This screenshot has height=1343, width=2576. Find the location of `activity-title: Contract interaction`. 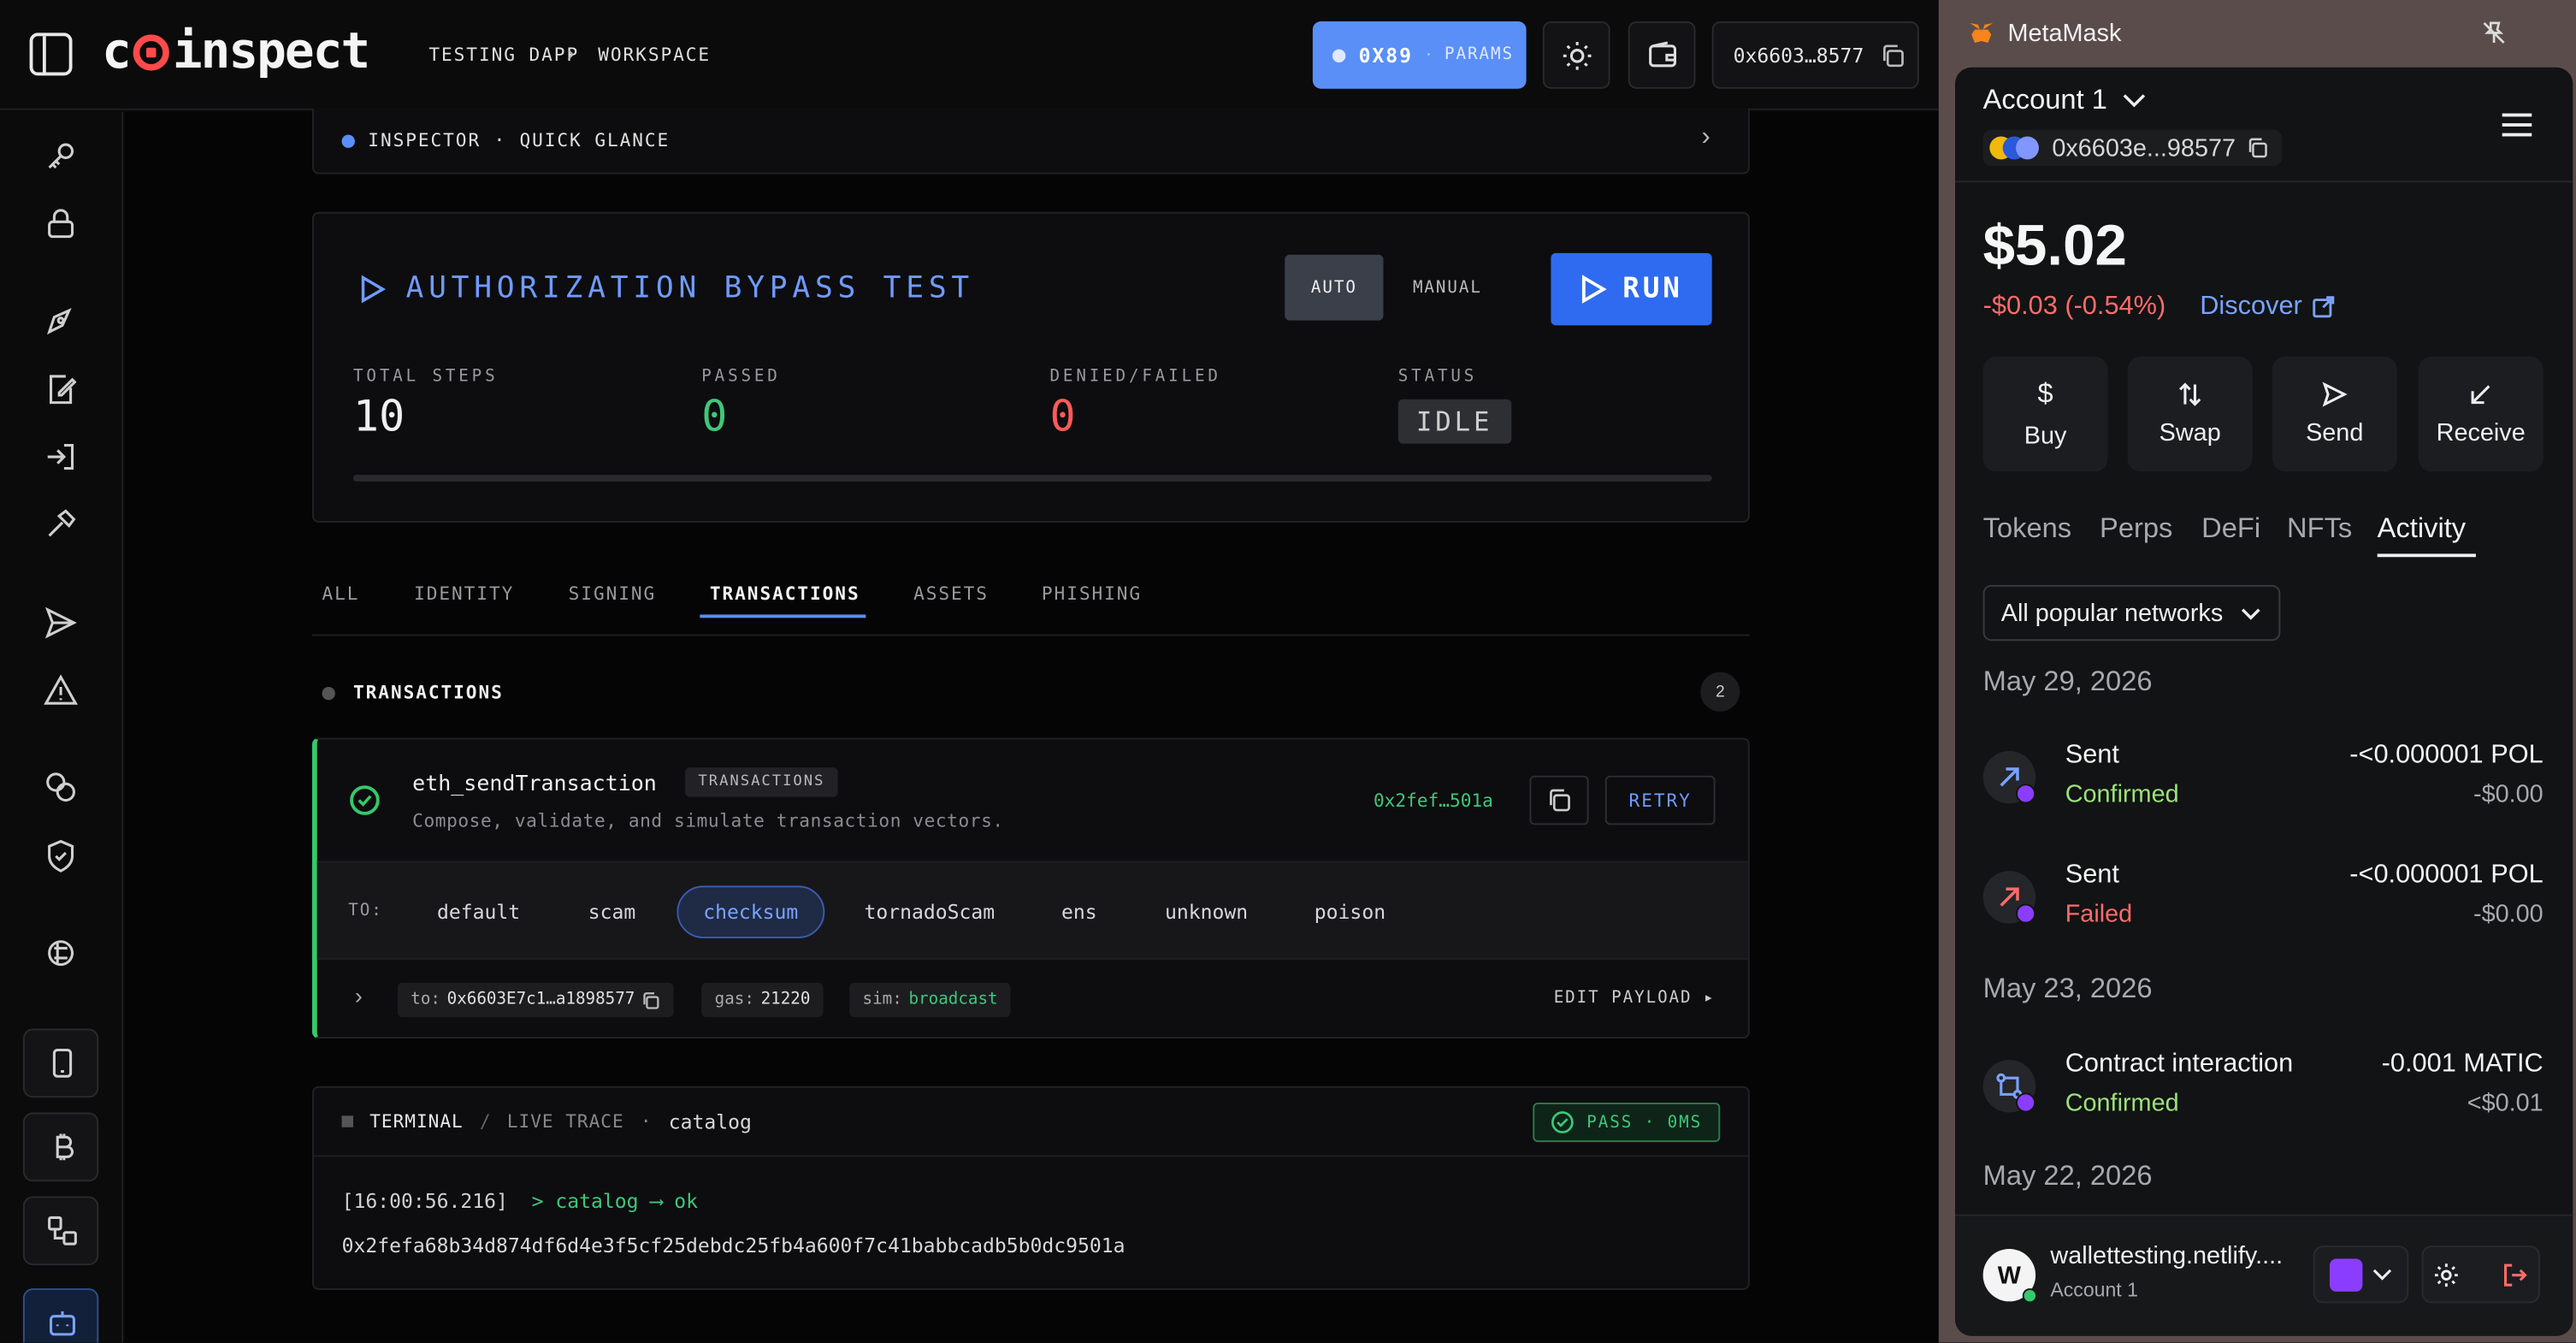

activity-title: Contract interaction is located at coordinates (2179, 1064).